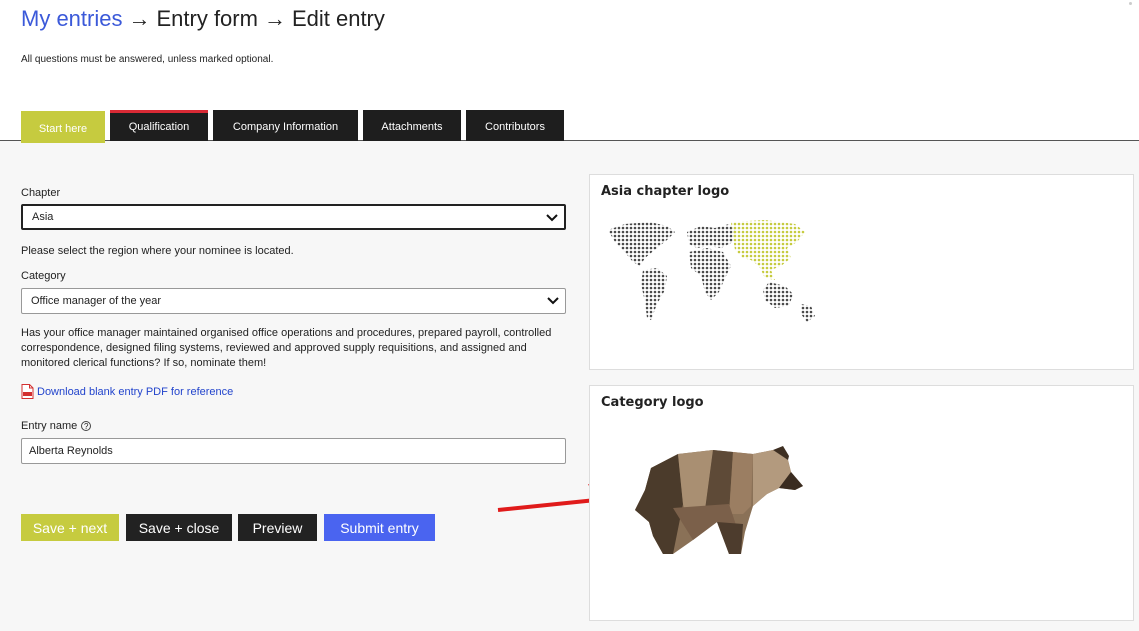 This screenshot has width=1139, height=631. Describe the element at coordinates (293, 217) in the screenshot. I see `chapter-select: Asia` at that location.